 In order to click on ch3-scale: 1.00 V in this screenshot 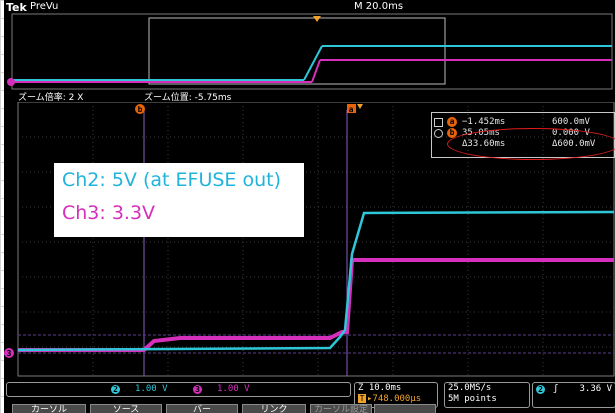, I will do `click(233, 389)`.